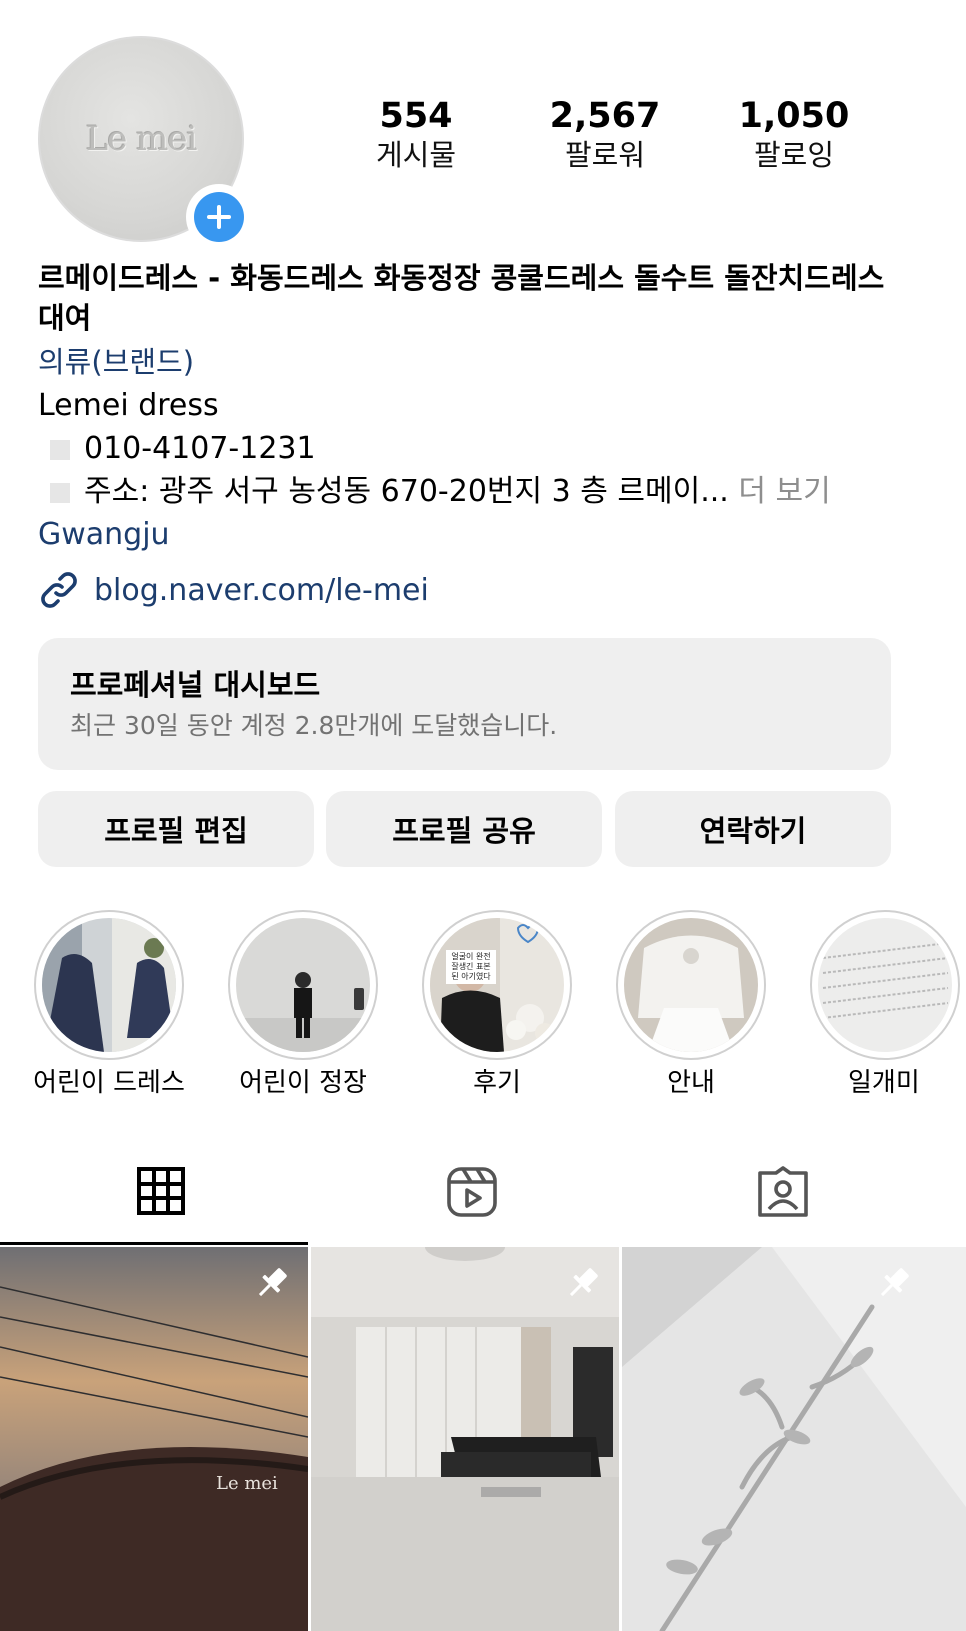 The height and width of the screenshot is (1631, 966). I want to click on bio-title: Lemei dress, so click(128, 405).